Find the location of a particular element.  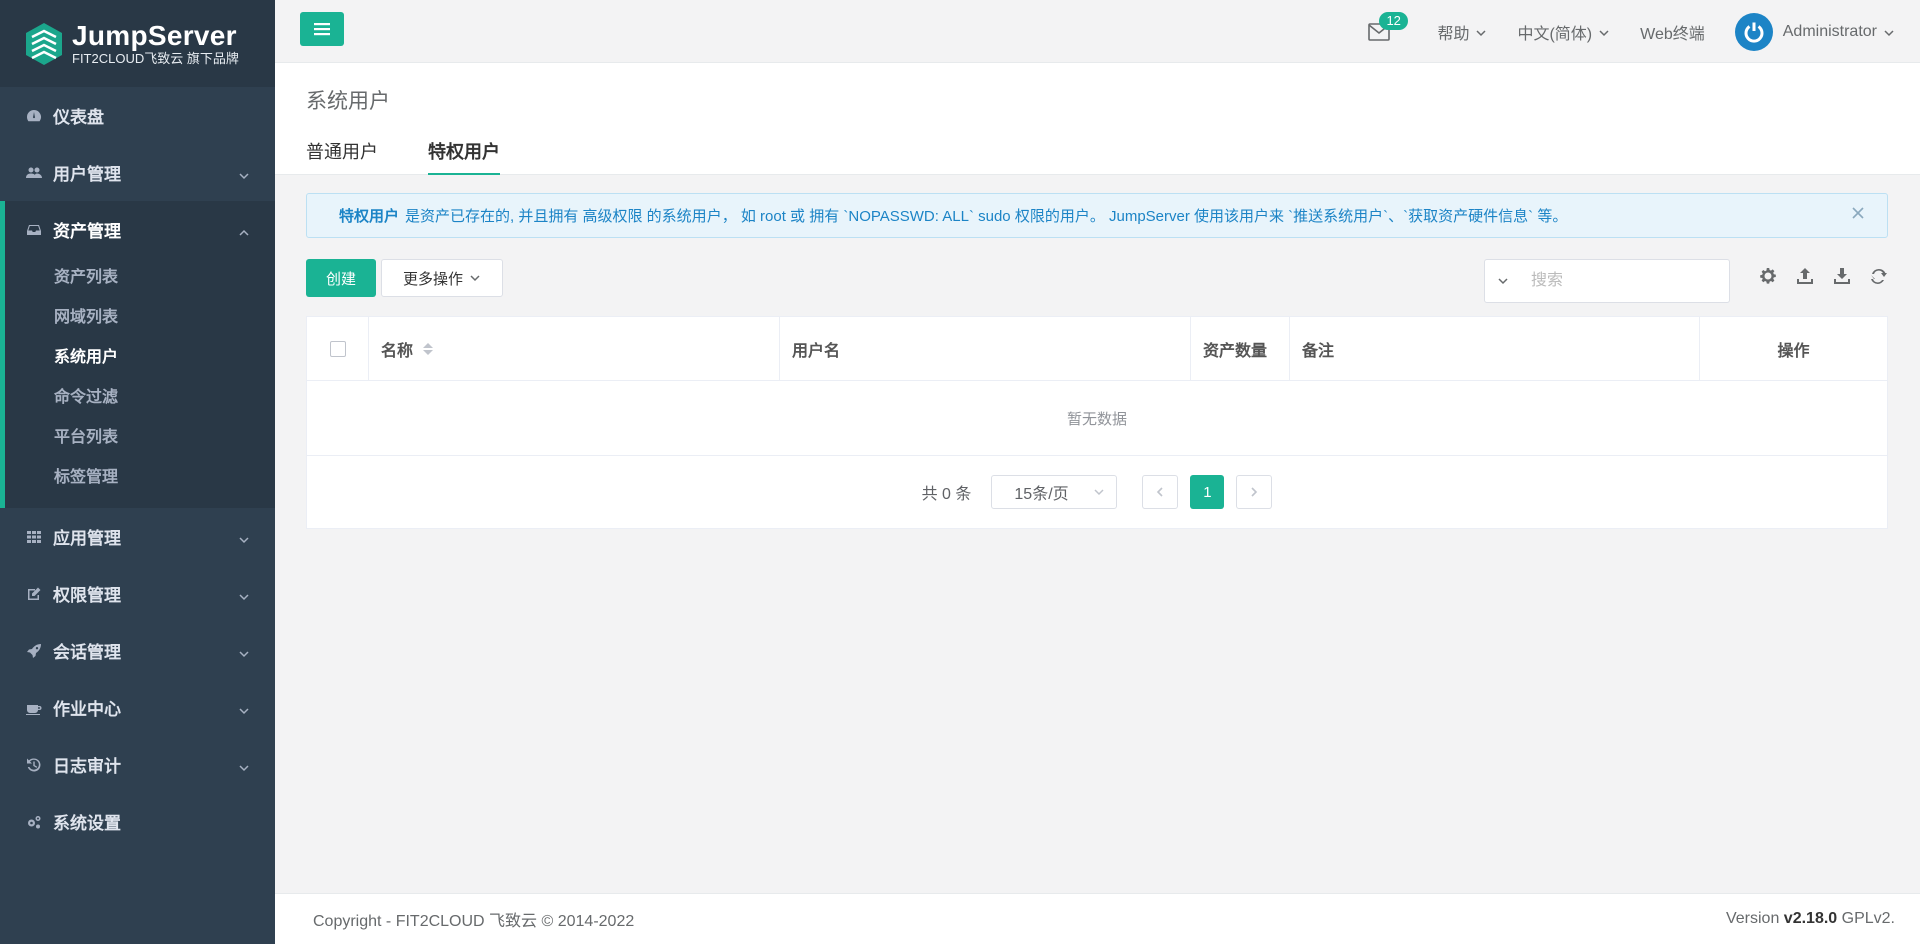

table-header: 名称 用户名 资产数量 备注 操作 is located at coordinates (1097, 349).